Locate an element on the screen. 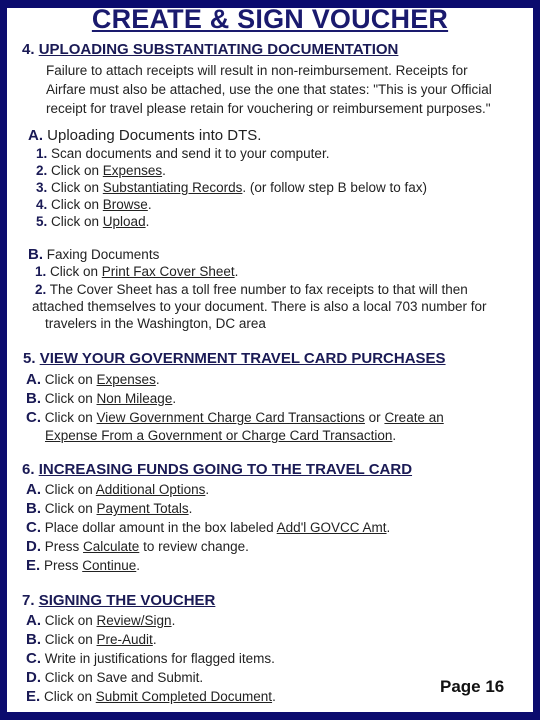 The width and height of the screenshot is (540, 720). text-fragment: D. is located at coordinates (33, 677).